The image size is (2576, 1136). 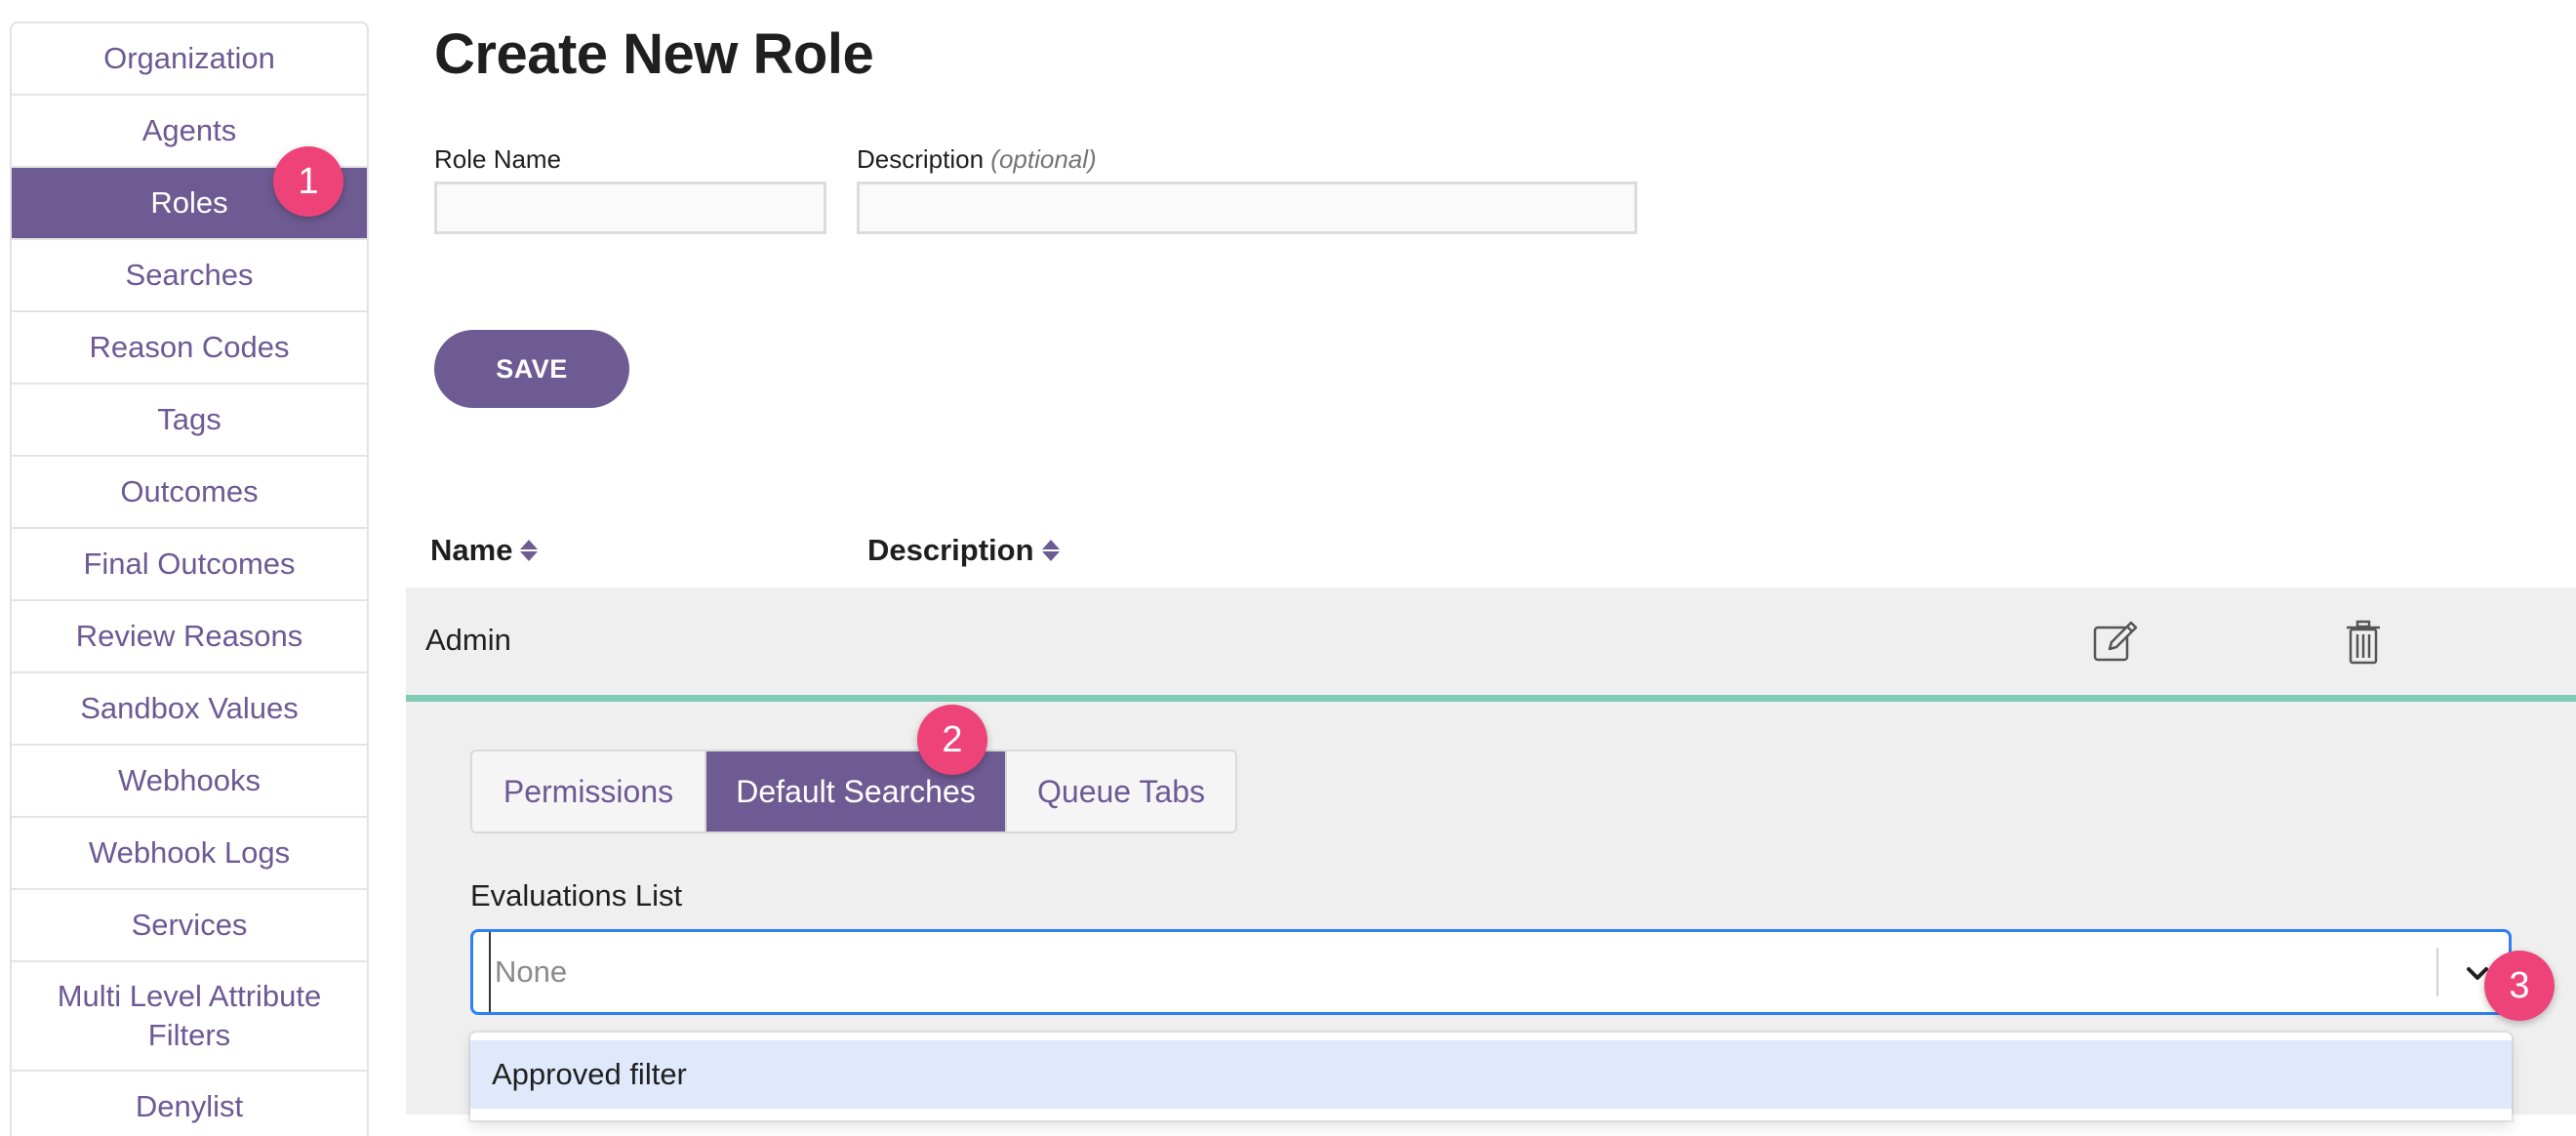 What do you see at coordinates (853, 792) in the screenshot?
I see `role-tabs: Permissions Default Searches Queue Tabs` at bounding box center [853, 792].